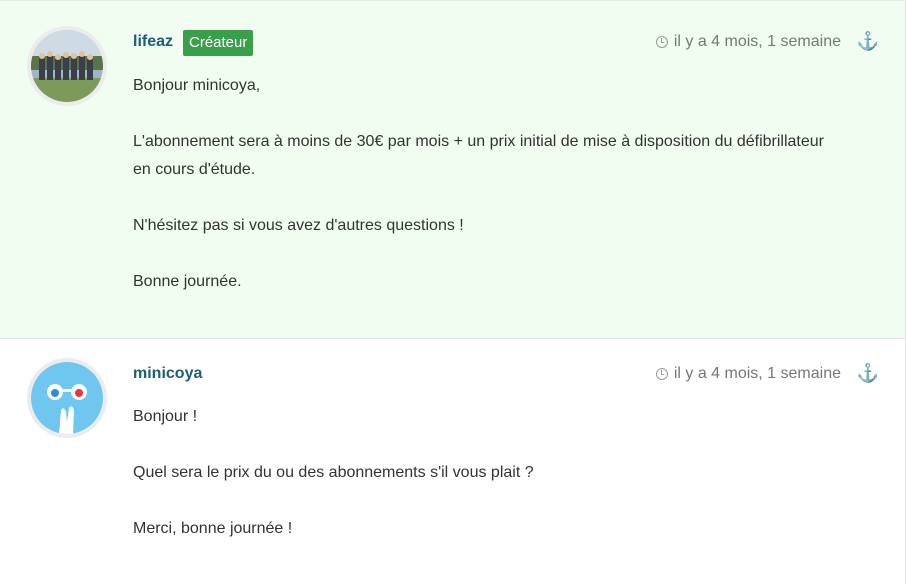  Describe the element at coordinates (218, 43) in the screenshot. I see `creator-badge: Créateur` at that location.